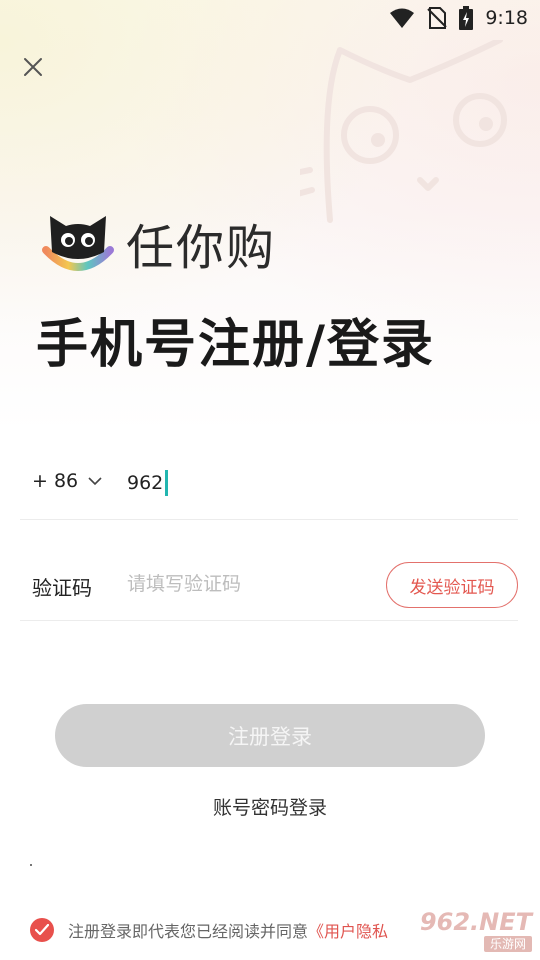 The image size is (540, 960). I want to click on register-login-button: 注册登录, so click(270, 735).